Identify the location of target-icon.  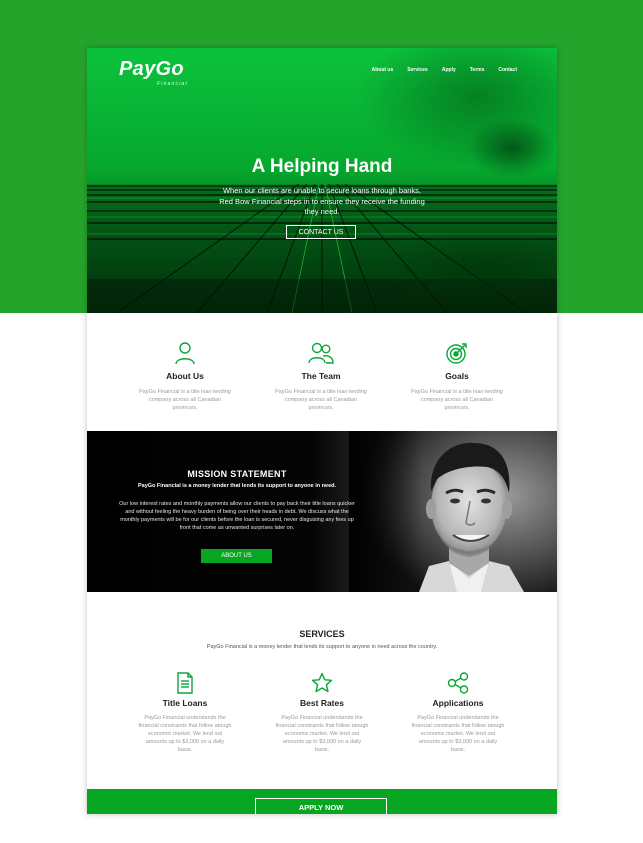
(457, 353).